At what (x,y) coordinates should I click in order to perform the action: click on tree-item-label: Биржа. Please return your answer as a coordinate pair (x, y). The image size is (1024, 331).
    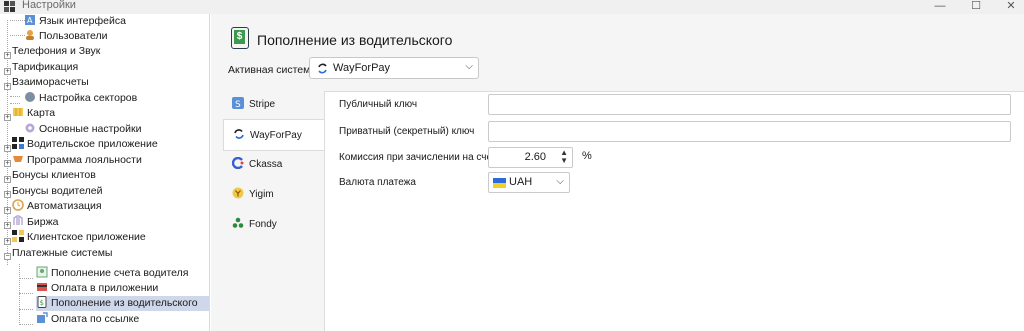
    Looking at the image, I should click on (43, 222).